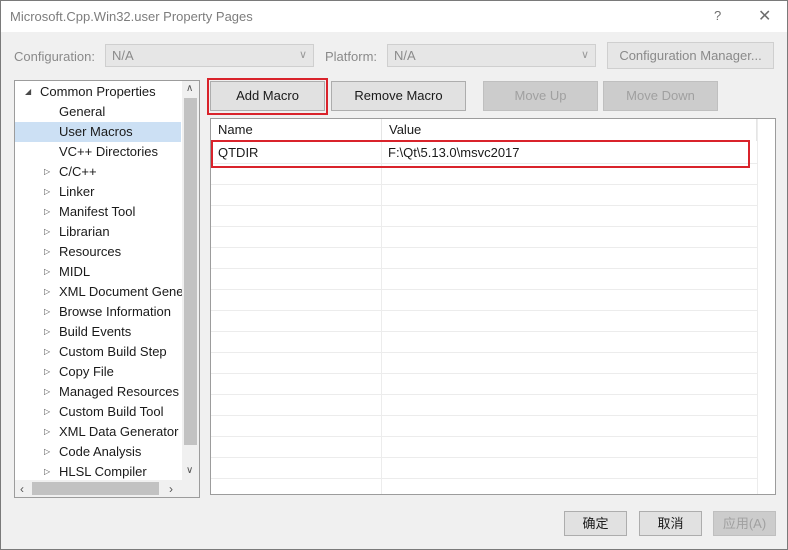 The image size is (788, 550). What do you see at coordinates (717, 15) in the screenshot?
I see `help-button: ?` at bounding box center [717, 15].